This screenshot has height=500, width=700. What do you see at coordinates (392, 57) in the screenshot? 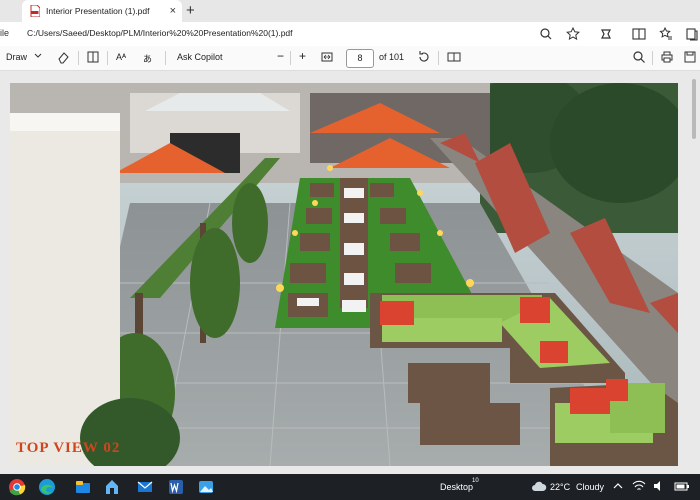
I see `page-total: of 101` at bounding box center [392, 57].